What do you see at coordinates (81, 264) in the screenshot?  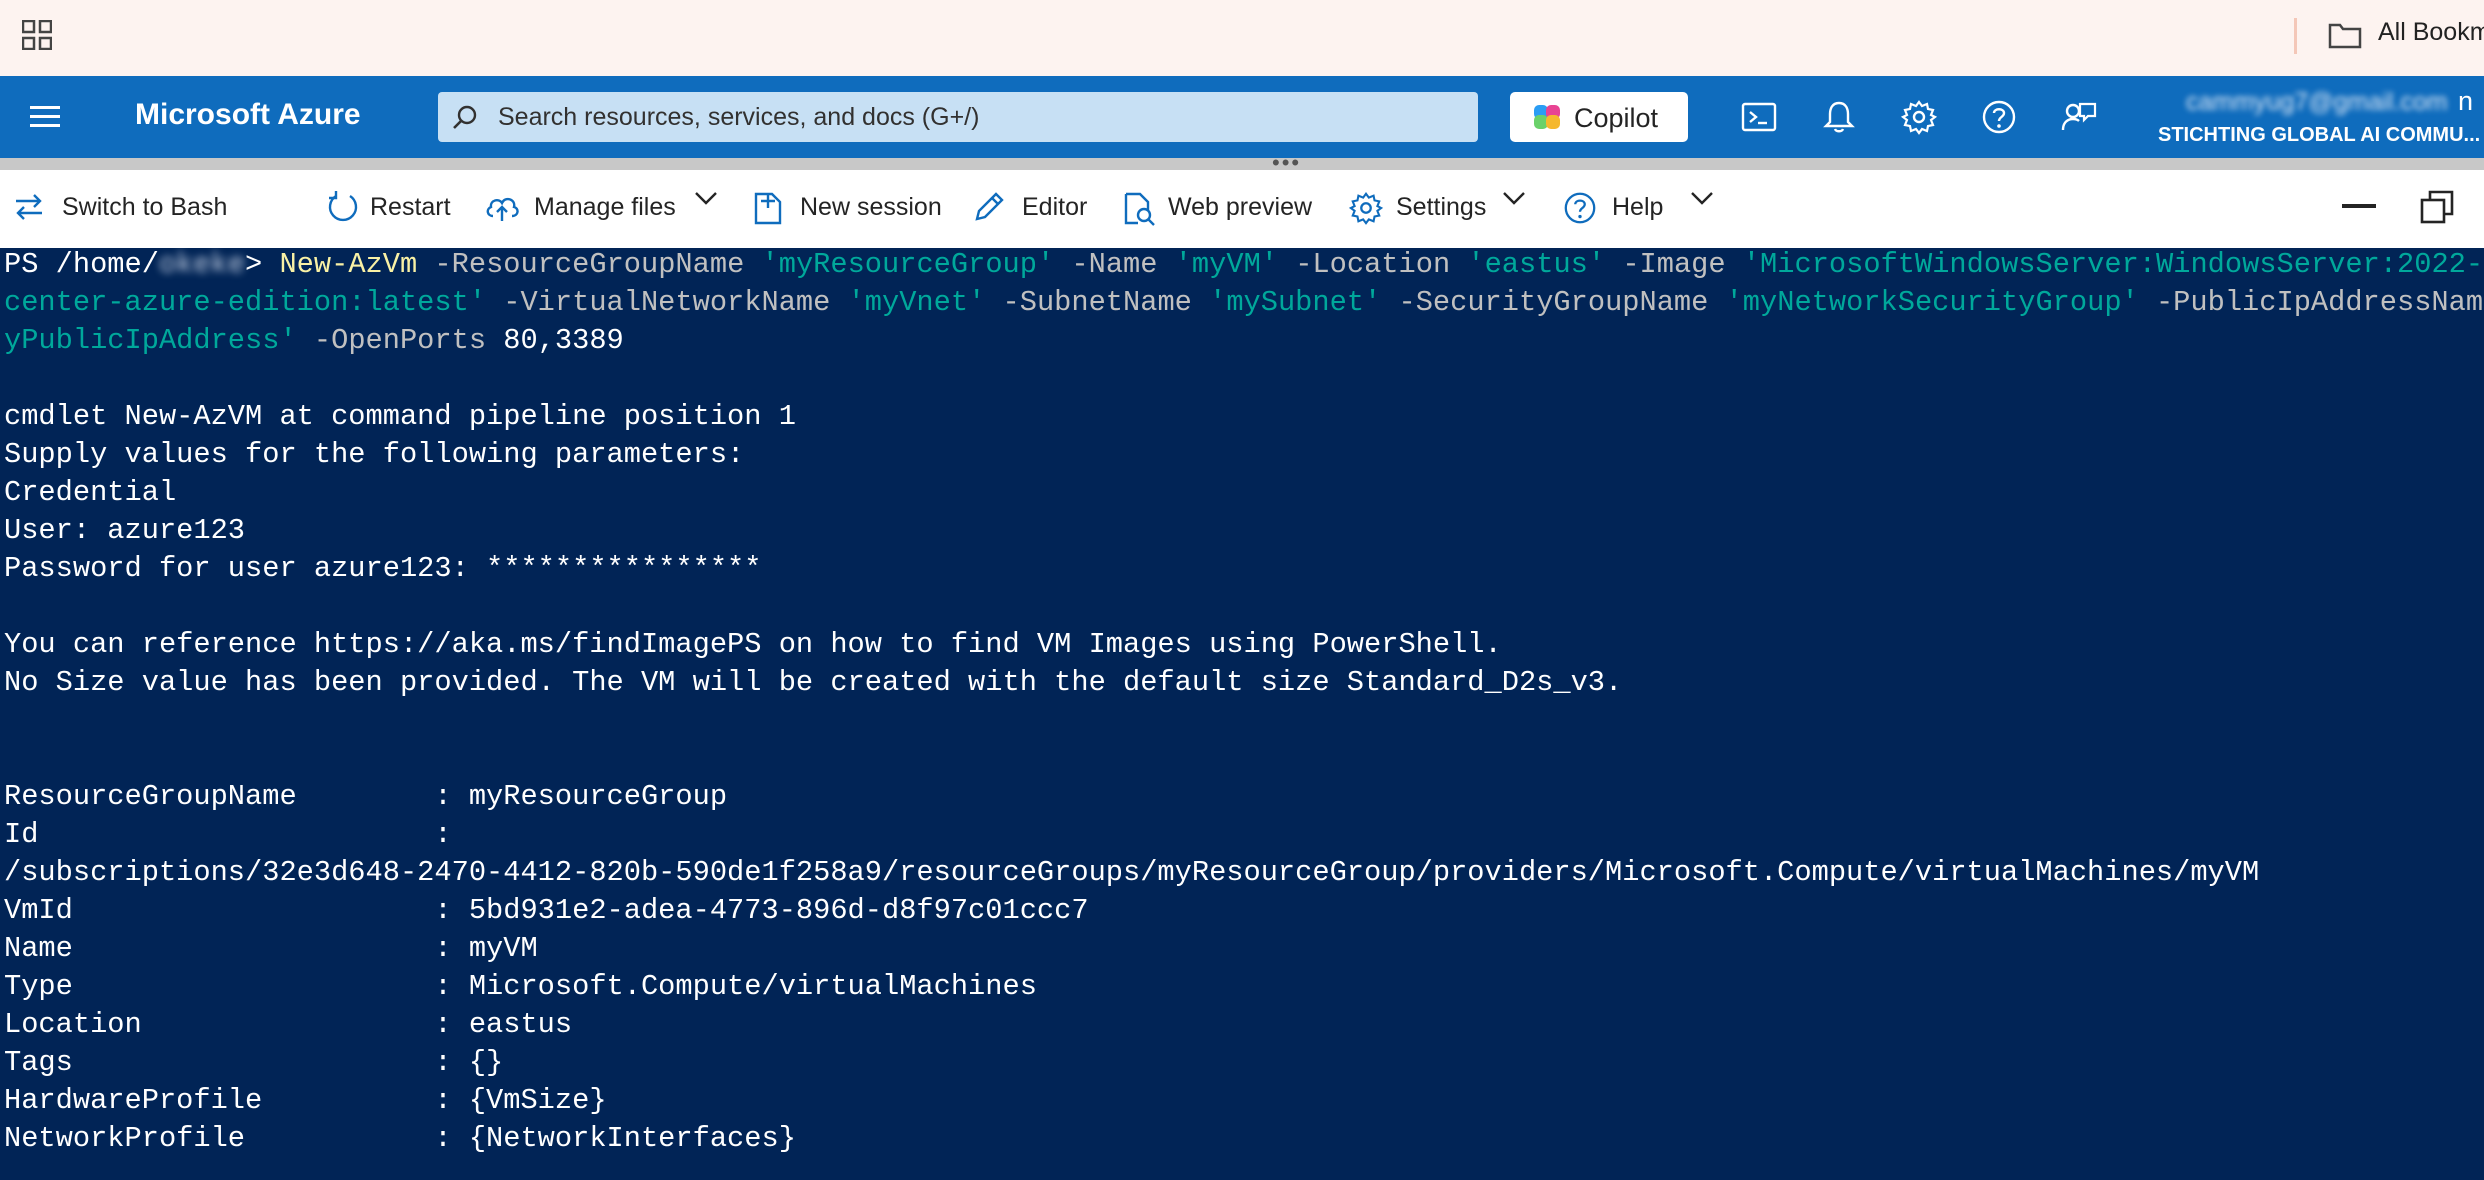 I see `prompt-prefix: PS /home/` at bounding box center [81, 264].